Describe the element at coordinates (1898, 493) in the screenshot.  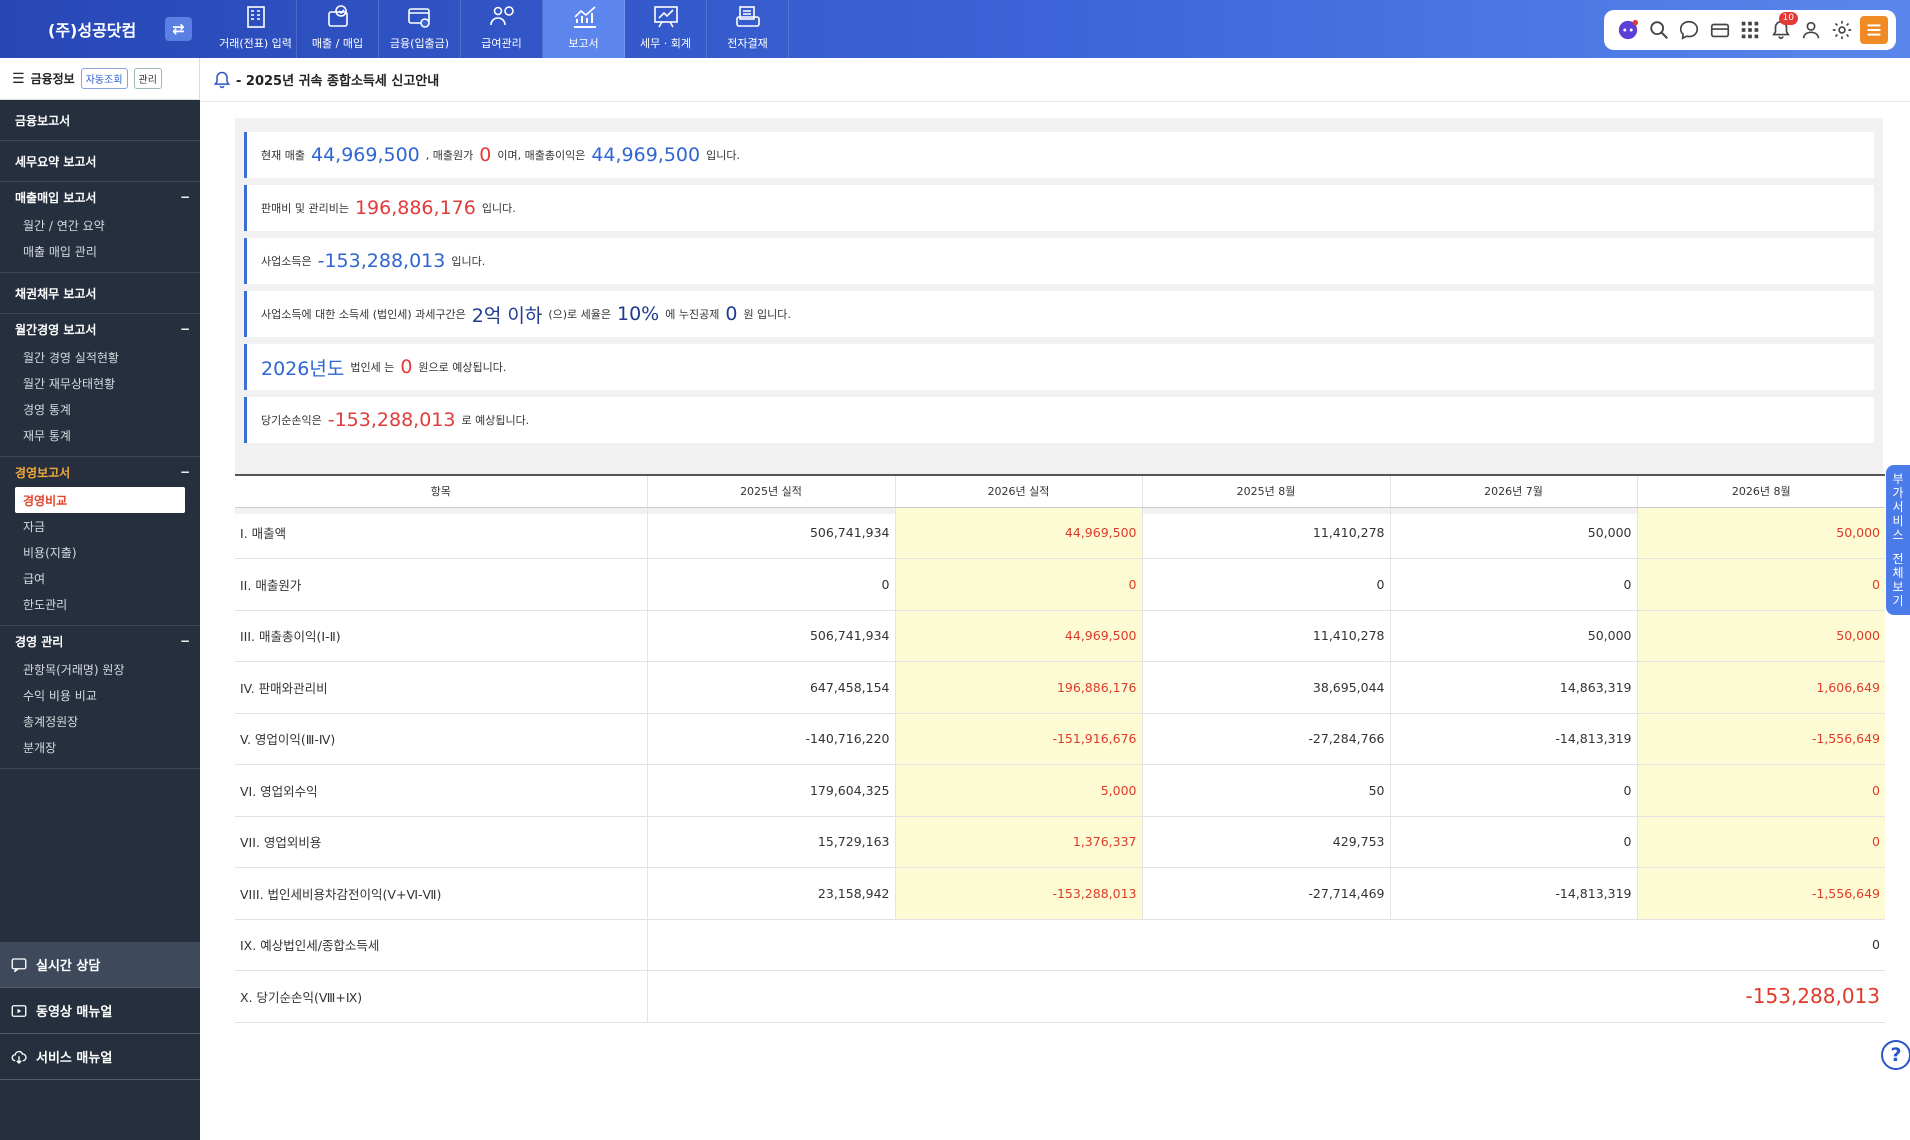
I see `side-tab-char: 가` at that location.